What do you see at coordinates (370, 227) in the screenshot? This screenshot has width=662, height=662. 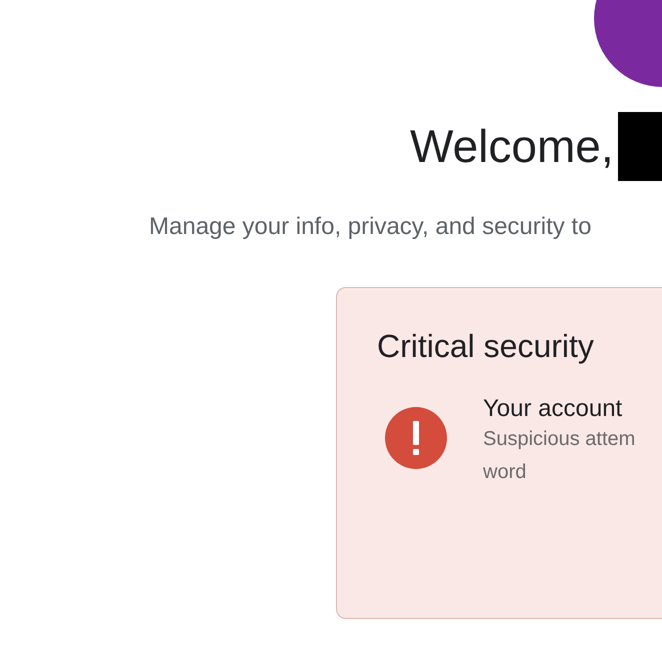 I see `subtitle-text: Manage your info, privacy, and security to` at bounding box center [370, 227].